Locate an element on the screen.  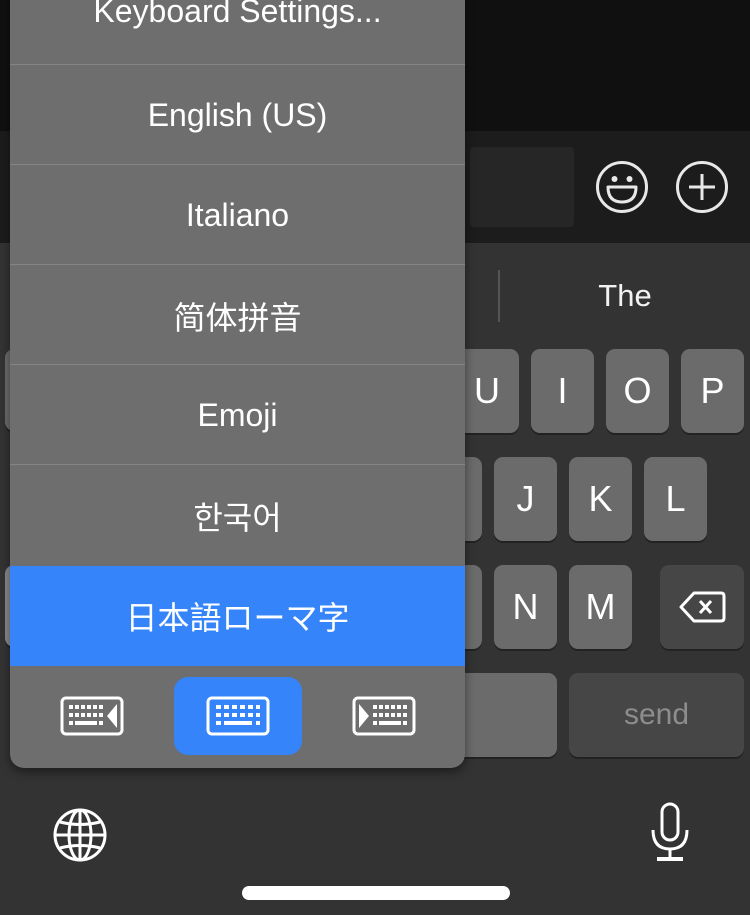
emoji-button is located at coordinates (622, 187).